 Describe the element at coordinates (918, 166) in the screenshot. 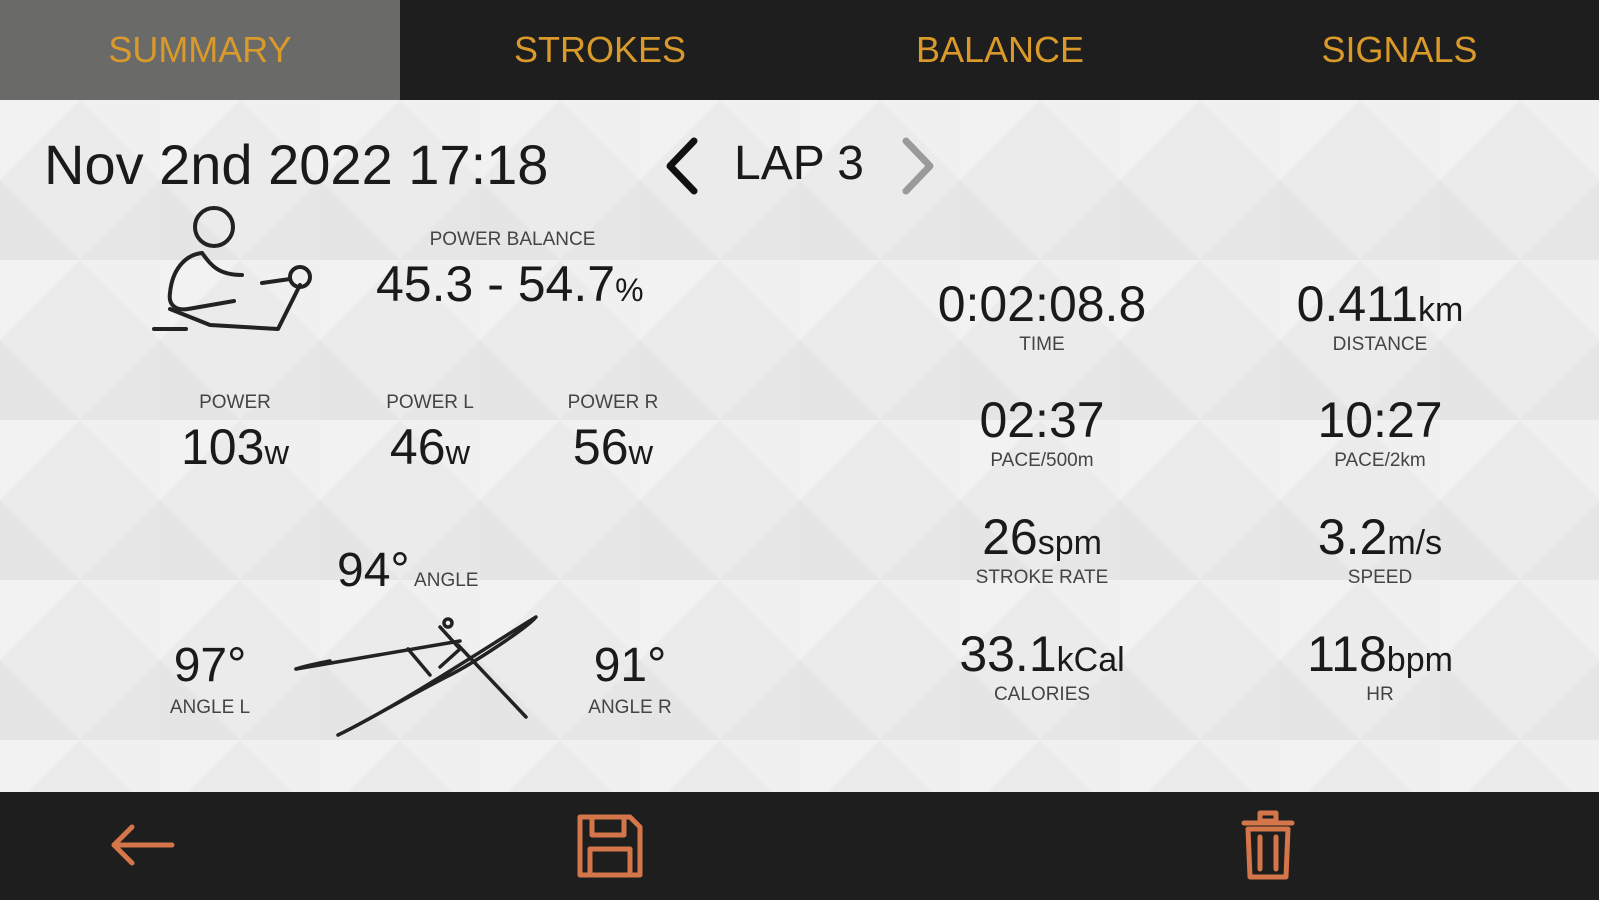

I see `chevron-right-icon` at that location.